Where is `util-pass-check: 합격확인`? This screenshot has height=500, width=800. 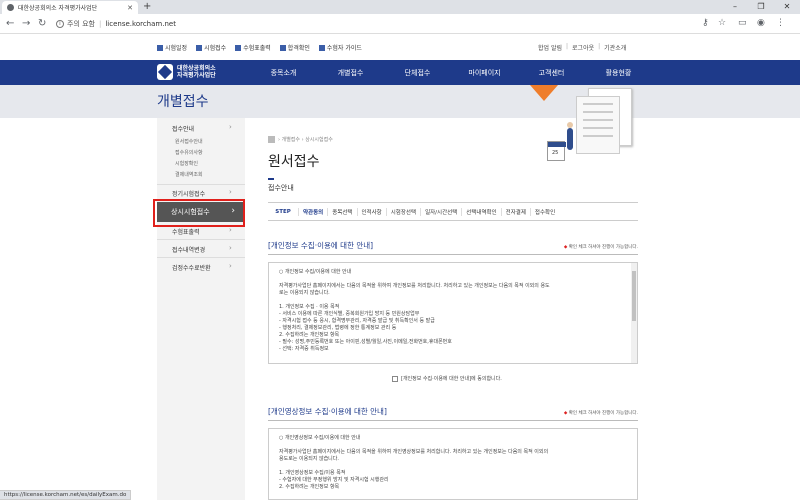
util-pass-check: 합격확인 is located at coordinates (294, 47).